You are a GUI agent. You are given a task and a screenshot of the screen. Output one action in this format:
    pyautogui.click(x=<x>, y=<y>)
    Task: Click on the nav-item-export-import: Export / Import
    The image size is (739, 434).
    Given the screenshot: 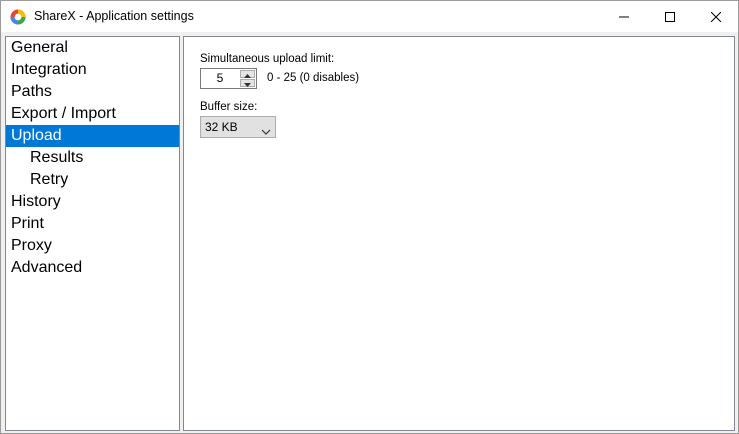 What is the action you would take?
    pyautogui.click(x=92, y=114)
    